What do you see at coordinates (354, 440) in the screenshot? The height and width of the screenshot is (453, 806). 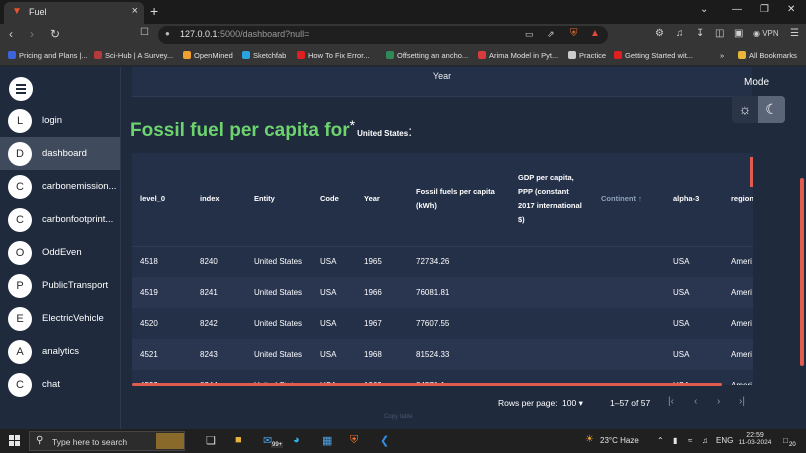 I see `brave-icon: ⛨` at bounding box center [354, 440].